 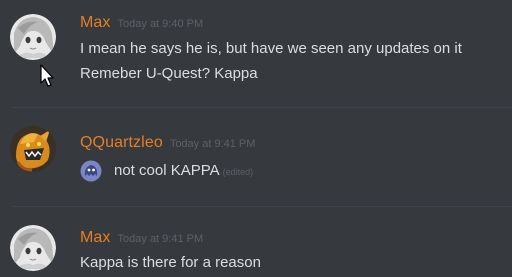 I want to click on edited-label: (edited), so click(x=238, y=171).